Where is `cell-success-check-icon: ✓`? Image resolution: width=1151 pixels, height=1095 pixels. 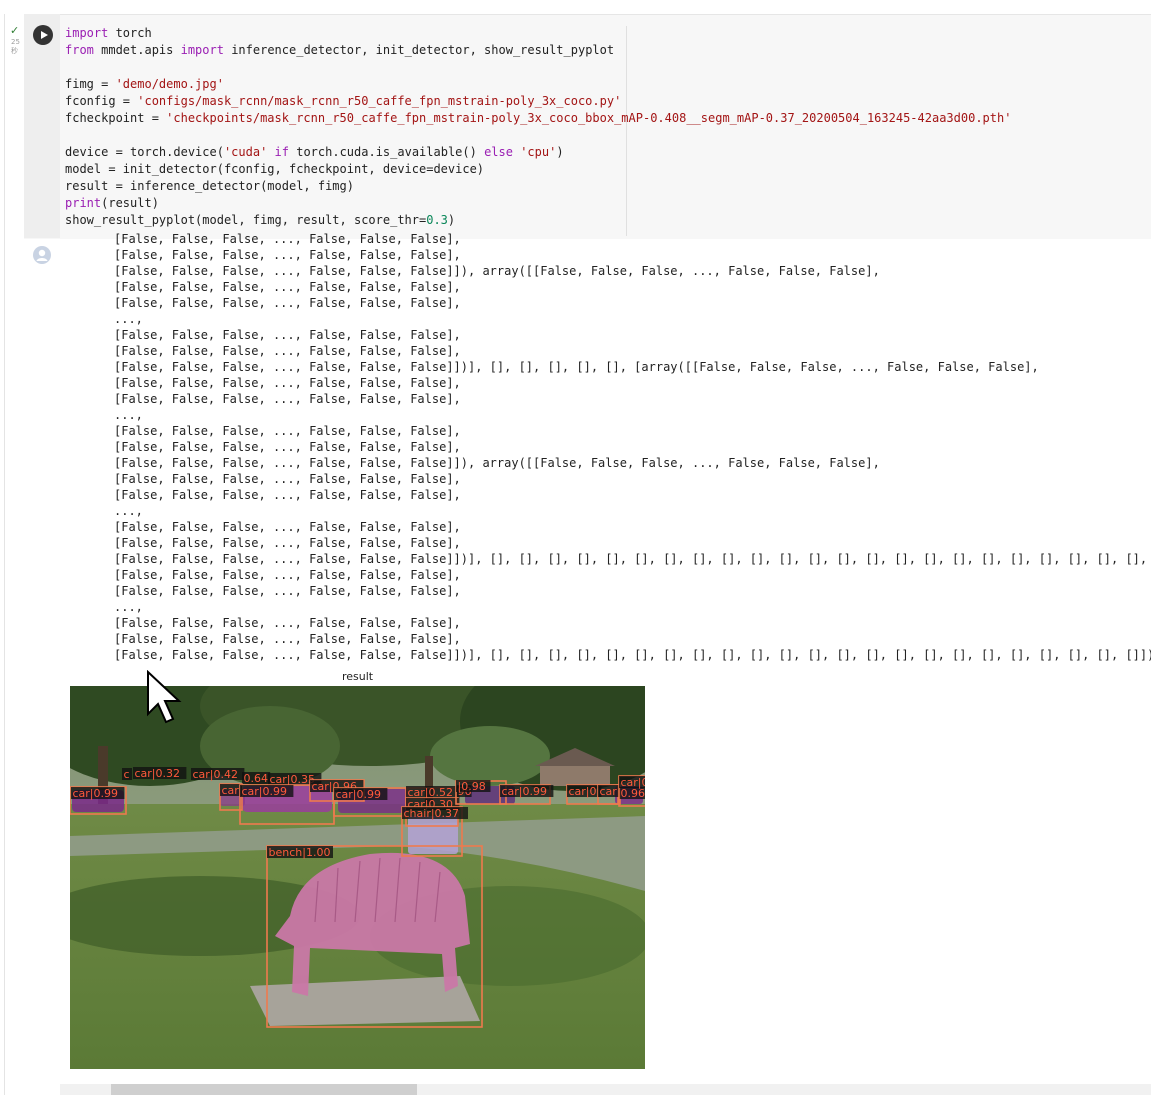
cell-success-check-icon: ✓ is located at coordinates (15, 30).